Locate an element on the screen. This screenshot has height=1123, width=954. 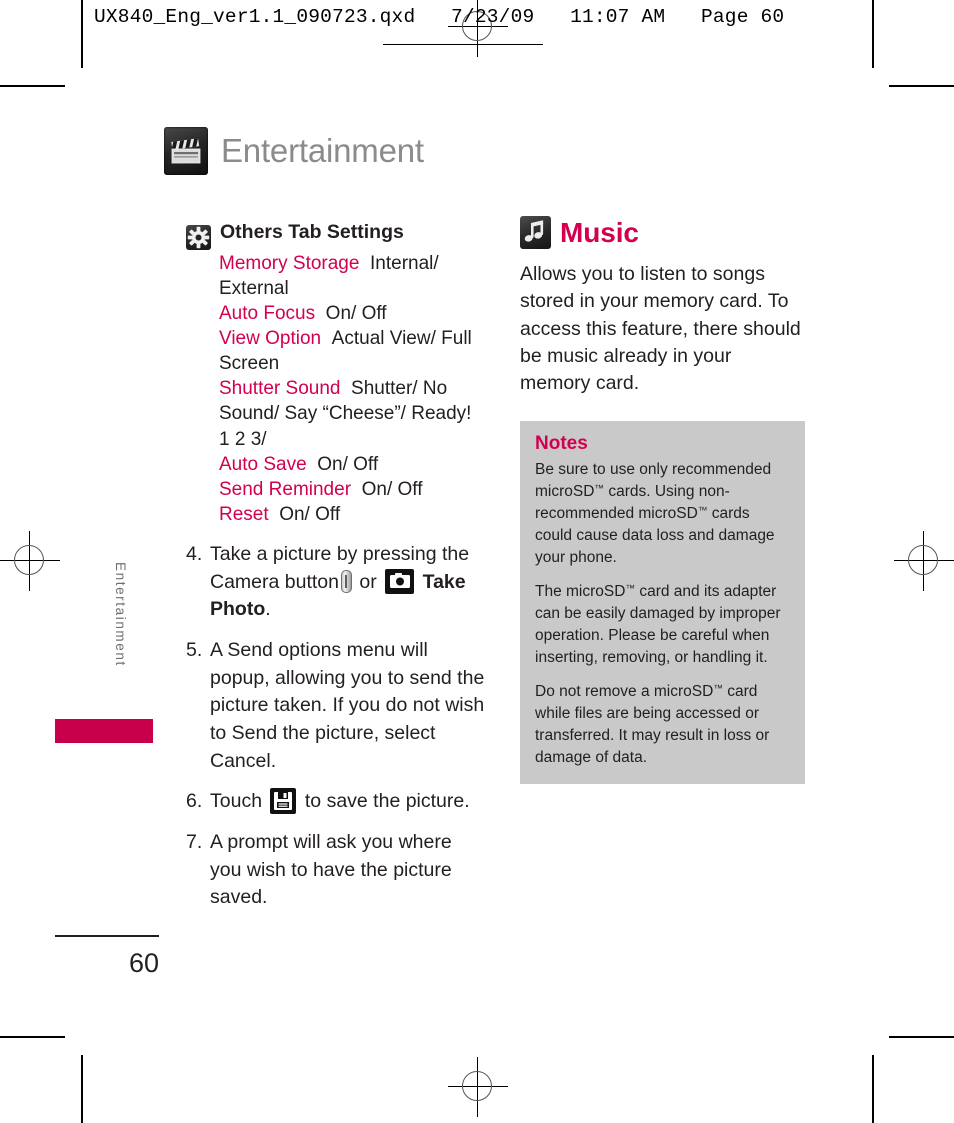
music-note-icon is located at coordinates (535, 232).